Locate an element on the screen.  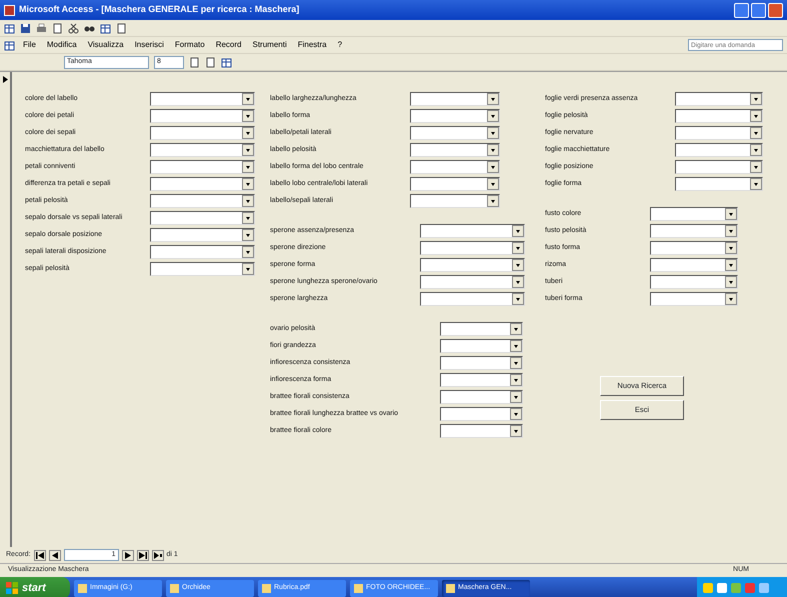
save-icon is located at coordinates (25, 28).